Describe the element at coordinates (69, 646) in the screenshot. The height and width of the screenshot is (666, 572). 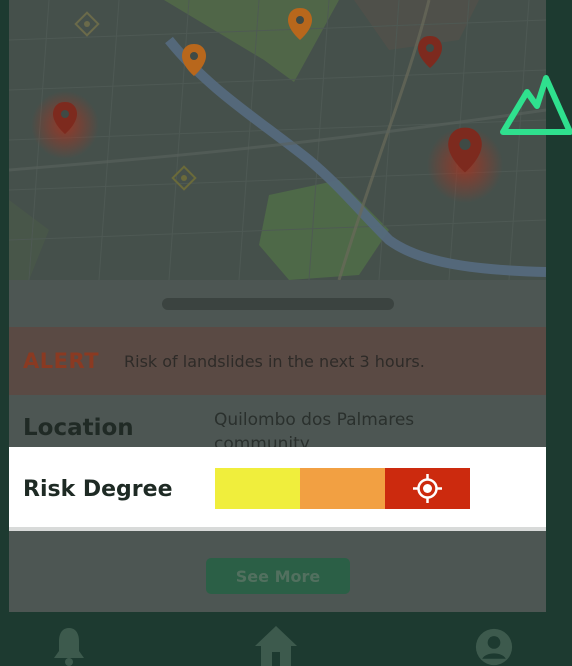
I see `bell-icon` at that location.